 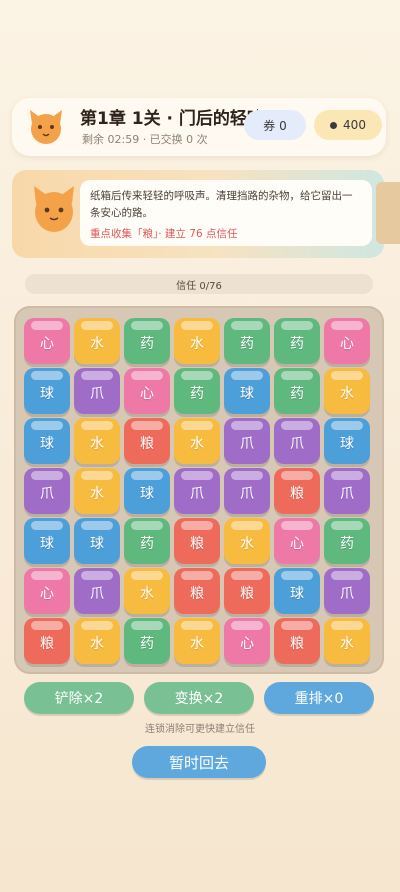 I want to click on trust-progress-bar: 信任 0/76, so click(x=199, y=284).